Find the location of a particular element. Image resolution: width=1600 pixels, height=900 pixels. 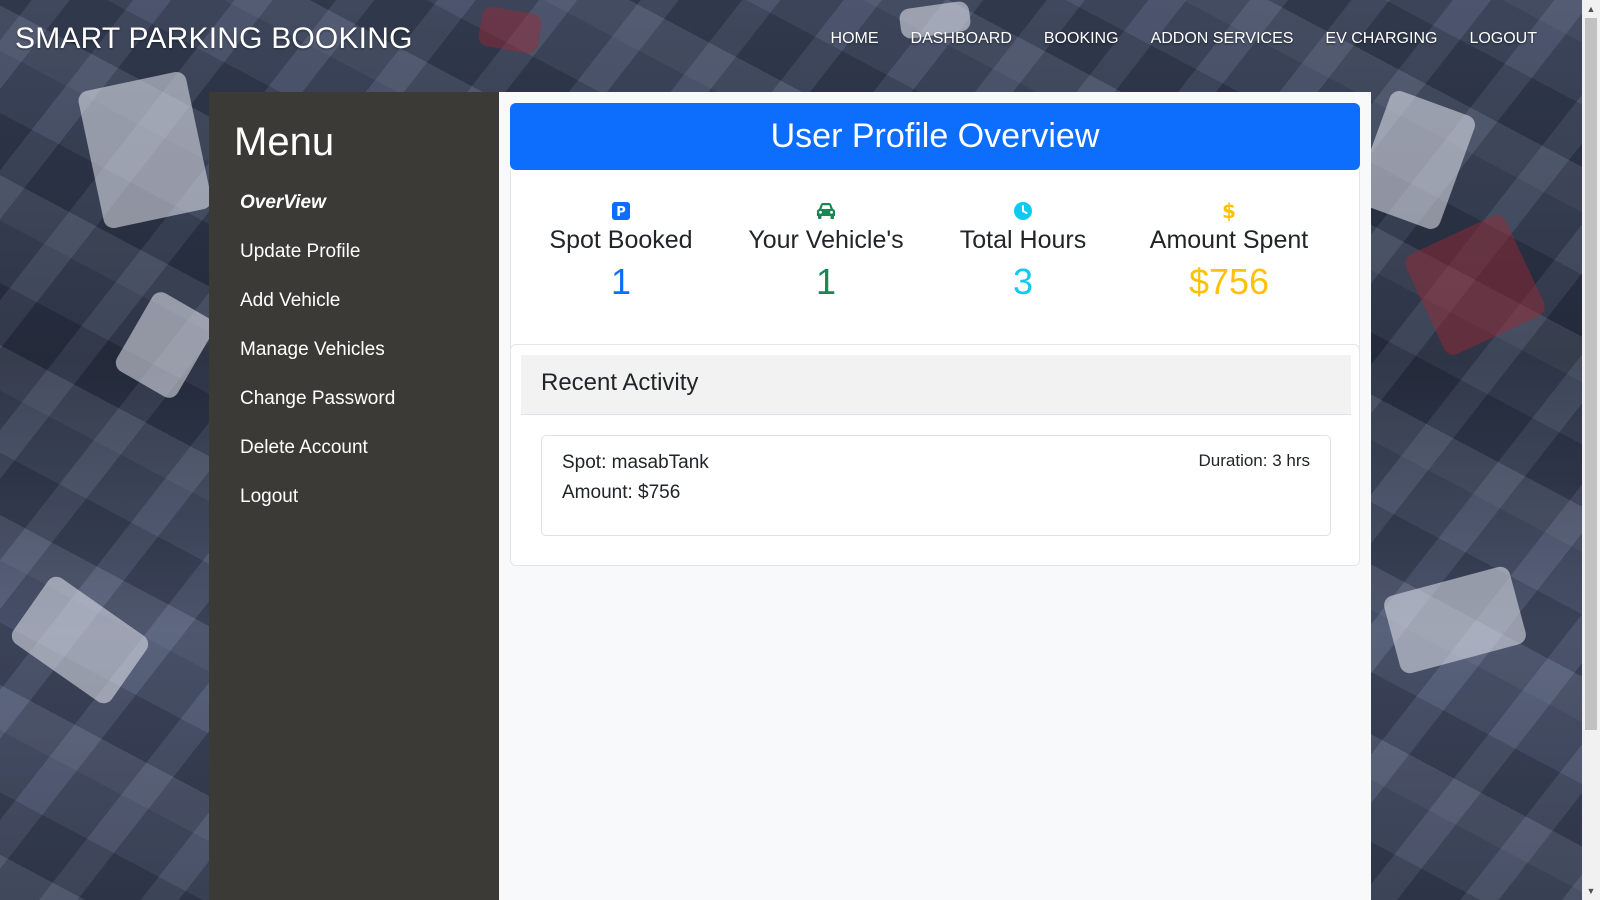

activity-duration: Duration: 3 hrs is located at coordinates (1254, 460).